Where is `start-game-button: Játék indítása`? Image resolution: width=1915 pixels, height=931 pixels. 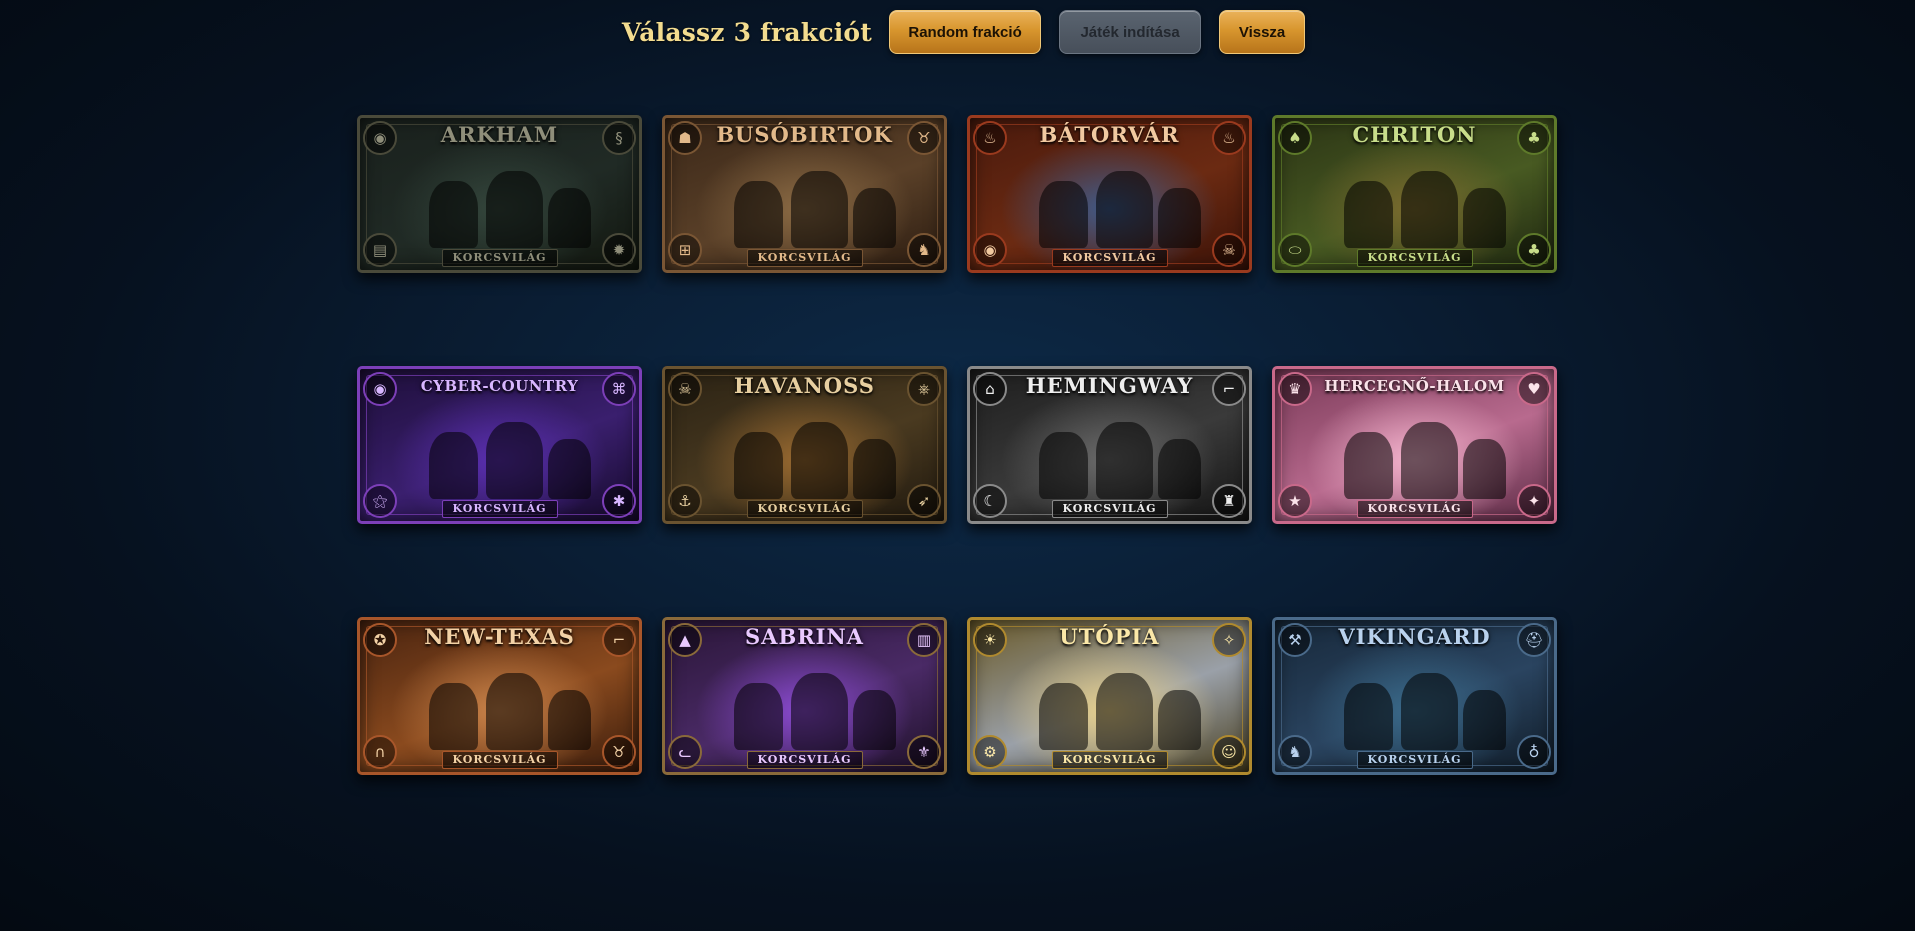 start-game-button: Játék indítása is located at coordinates (1130, 32).